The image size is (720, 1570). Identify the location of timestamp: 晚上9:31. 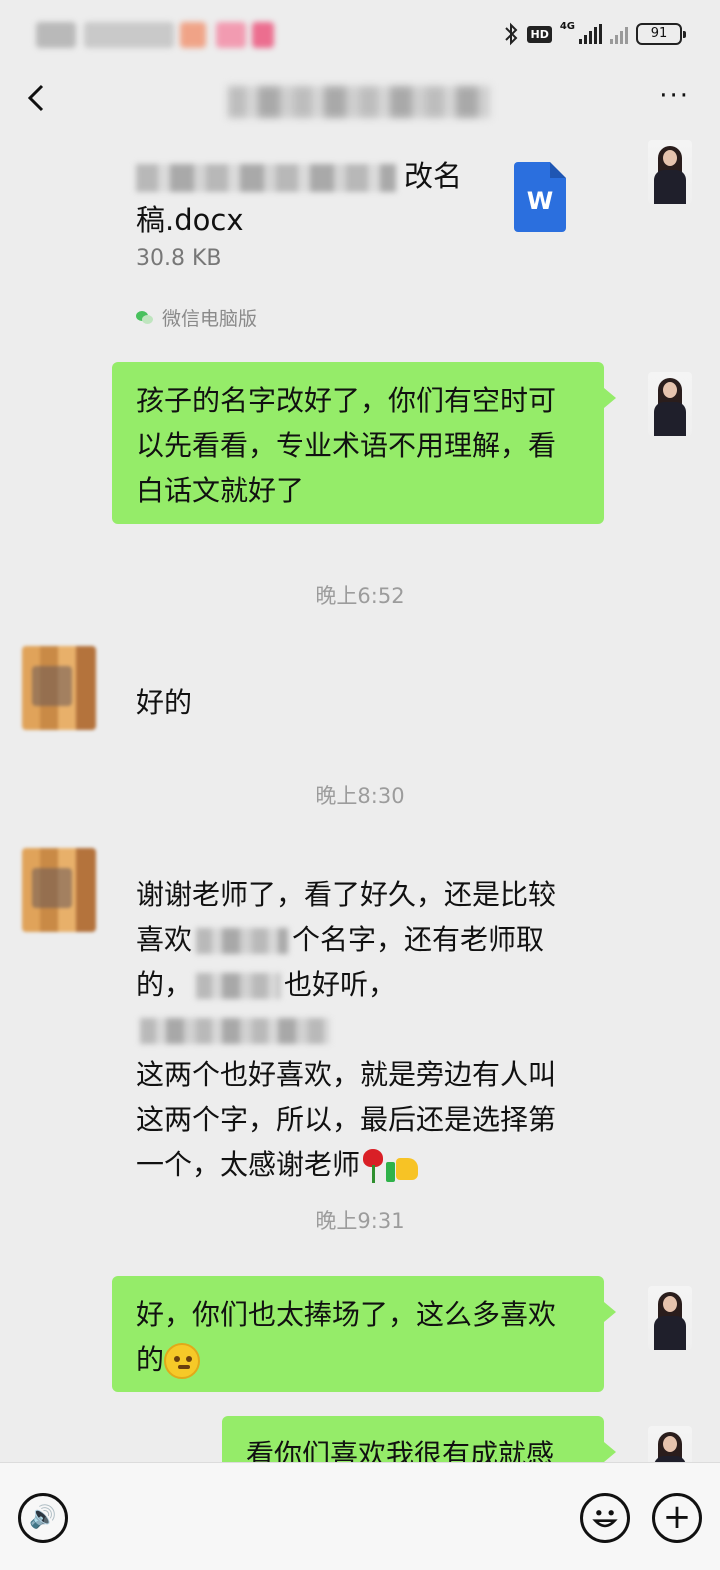
(360, 1221).